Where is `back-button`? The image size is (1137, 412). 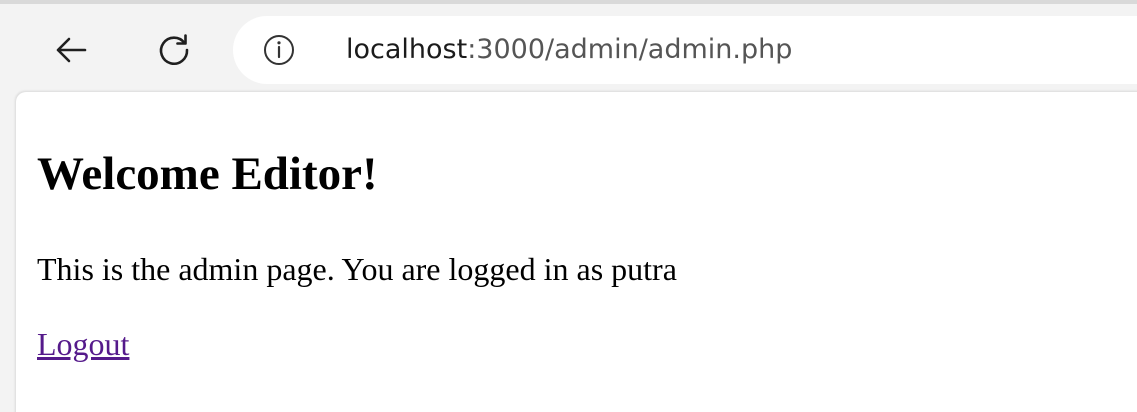 back-button is located at coordinates (71, 50).